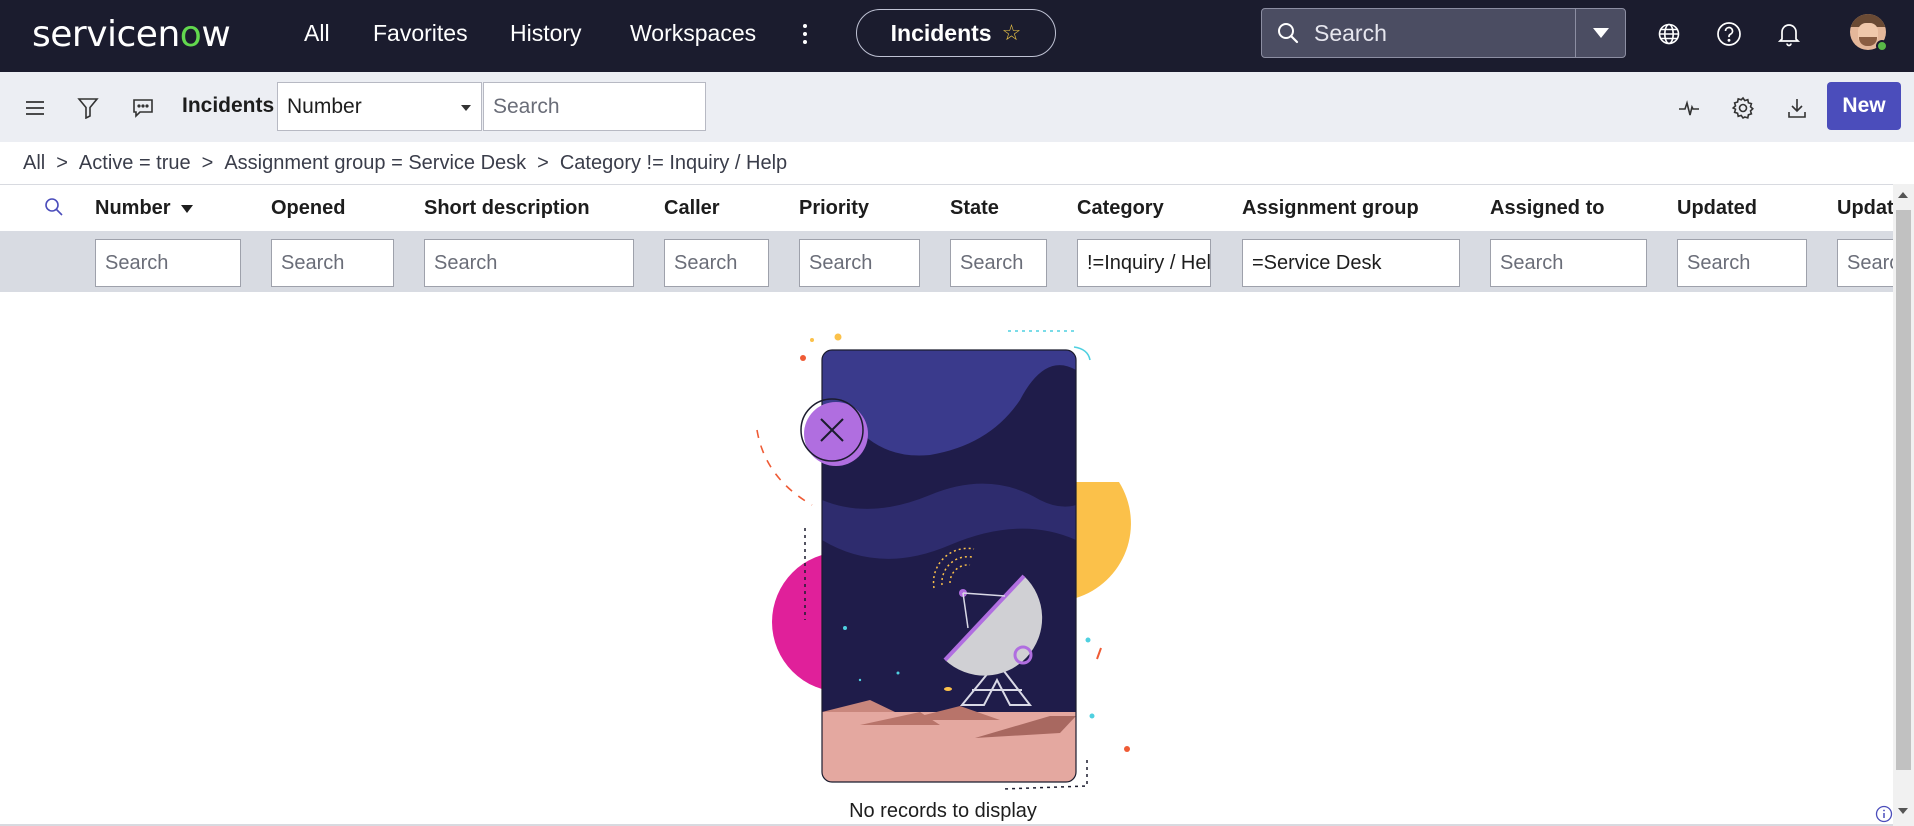 The height and width of the screenshot is (826, 1914). I want to click on presence-indicator, so click(1882, 46).